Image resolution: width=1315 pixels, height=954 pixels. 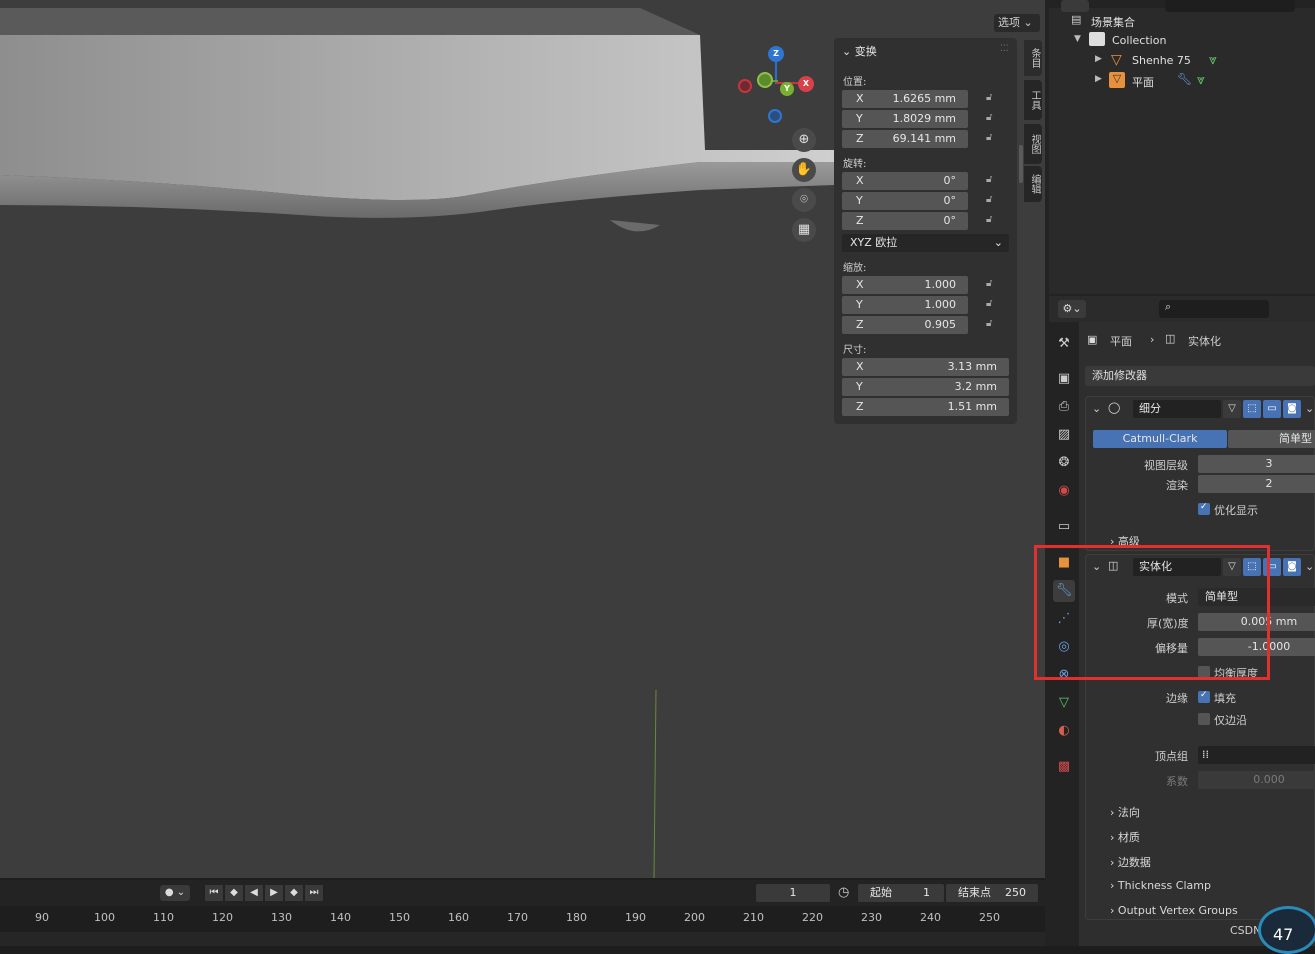 What do you see at coordinates (1200, 376) in the screenshot?
I see `add-modifier-button: 添加修改器` at bounding box center [1200, 376].